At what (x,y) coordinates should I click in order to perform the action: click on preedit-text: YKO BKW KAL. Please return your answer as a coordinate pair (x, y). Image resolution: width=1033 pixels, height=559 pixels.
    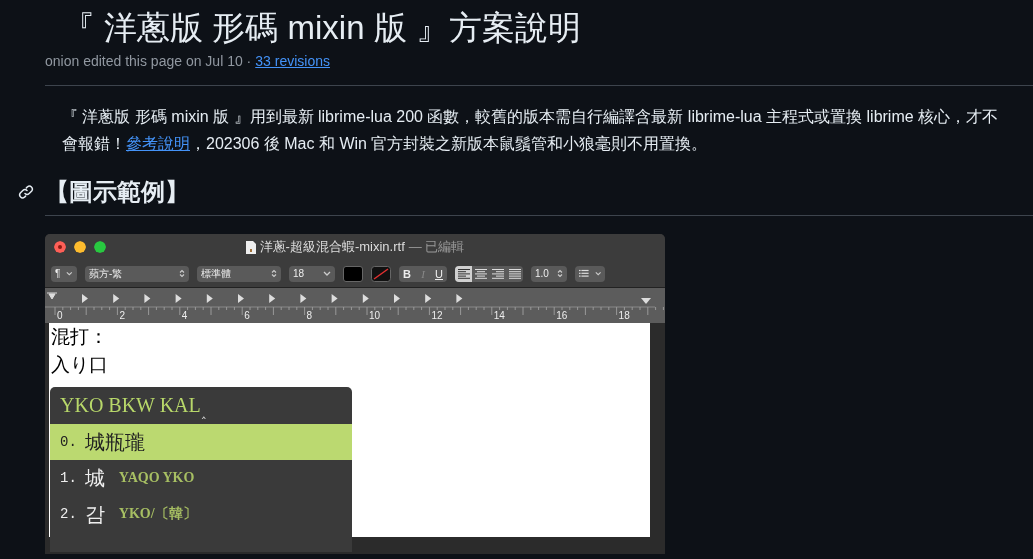
    Looking at the image, I should click on (130, 405).